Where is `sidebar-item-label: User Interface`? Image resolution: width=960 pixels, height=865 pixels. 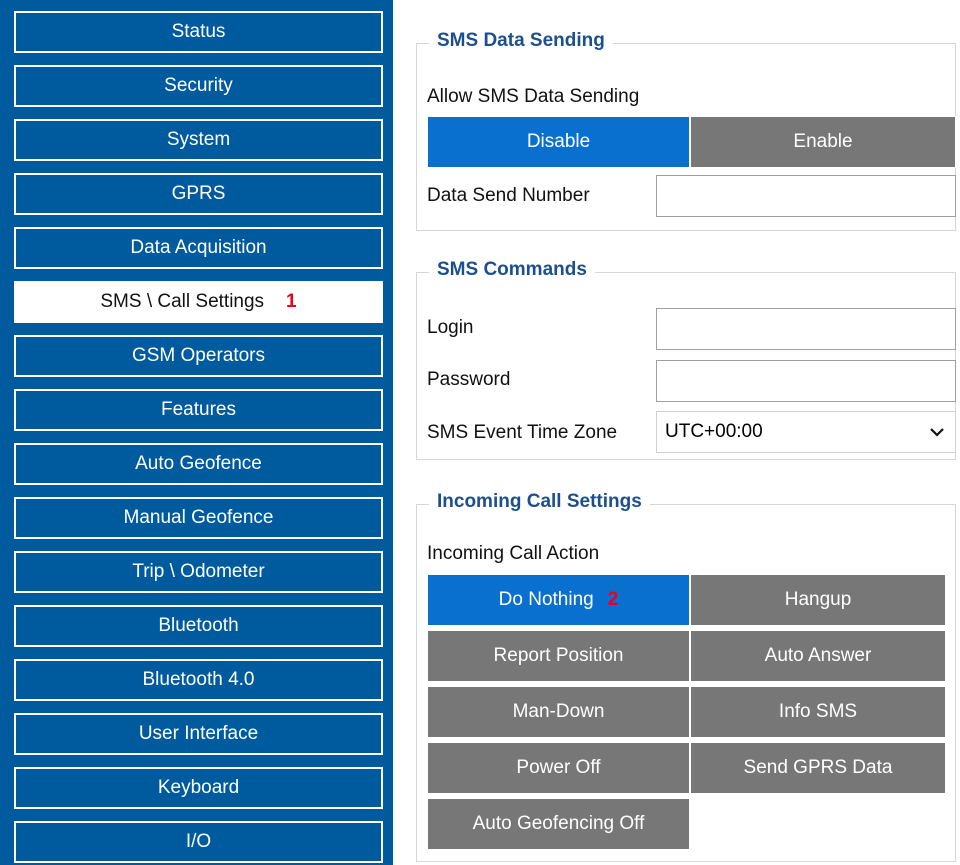
sidebar-item-label: User Interface is located at coordinates (198, 733).